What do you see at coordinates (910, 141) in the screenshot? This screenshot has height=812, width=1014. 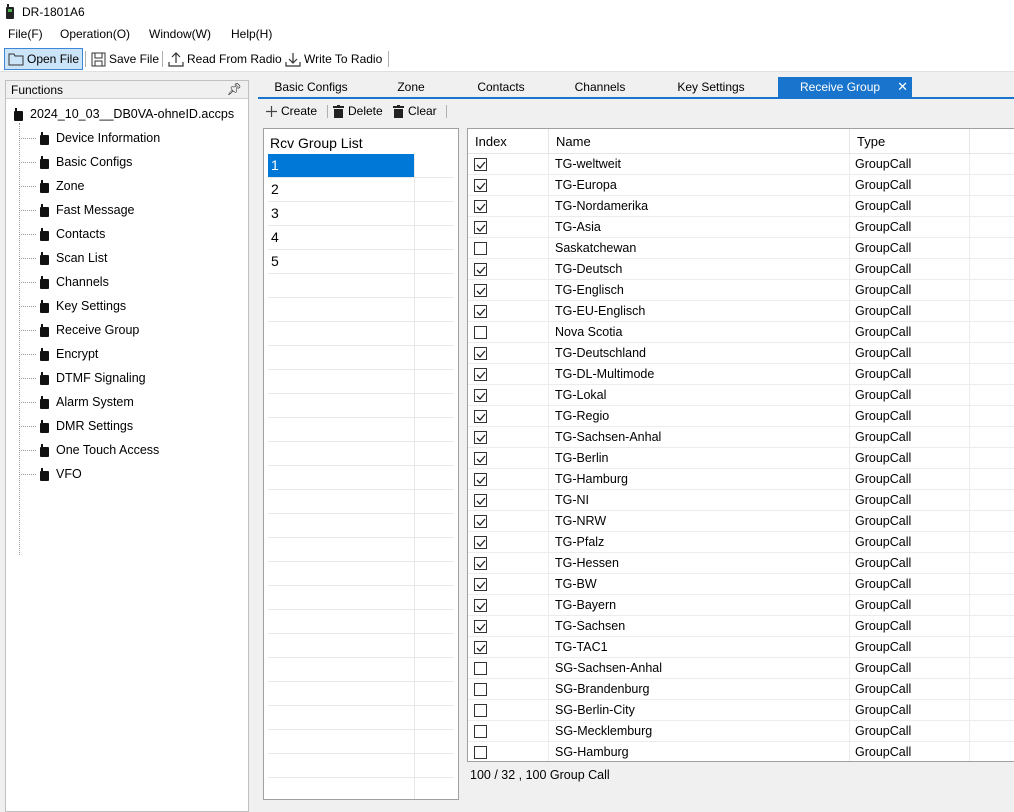 I see `column-header-type: Type` at bounding box center [910, 141].